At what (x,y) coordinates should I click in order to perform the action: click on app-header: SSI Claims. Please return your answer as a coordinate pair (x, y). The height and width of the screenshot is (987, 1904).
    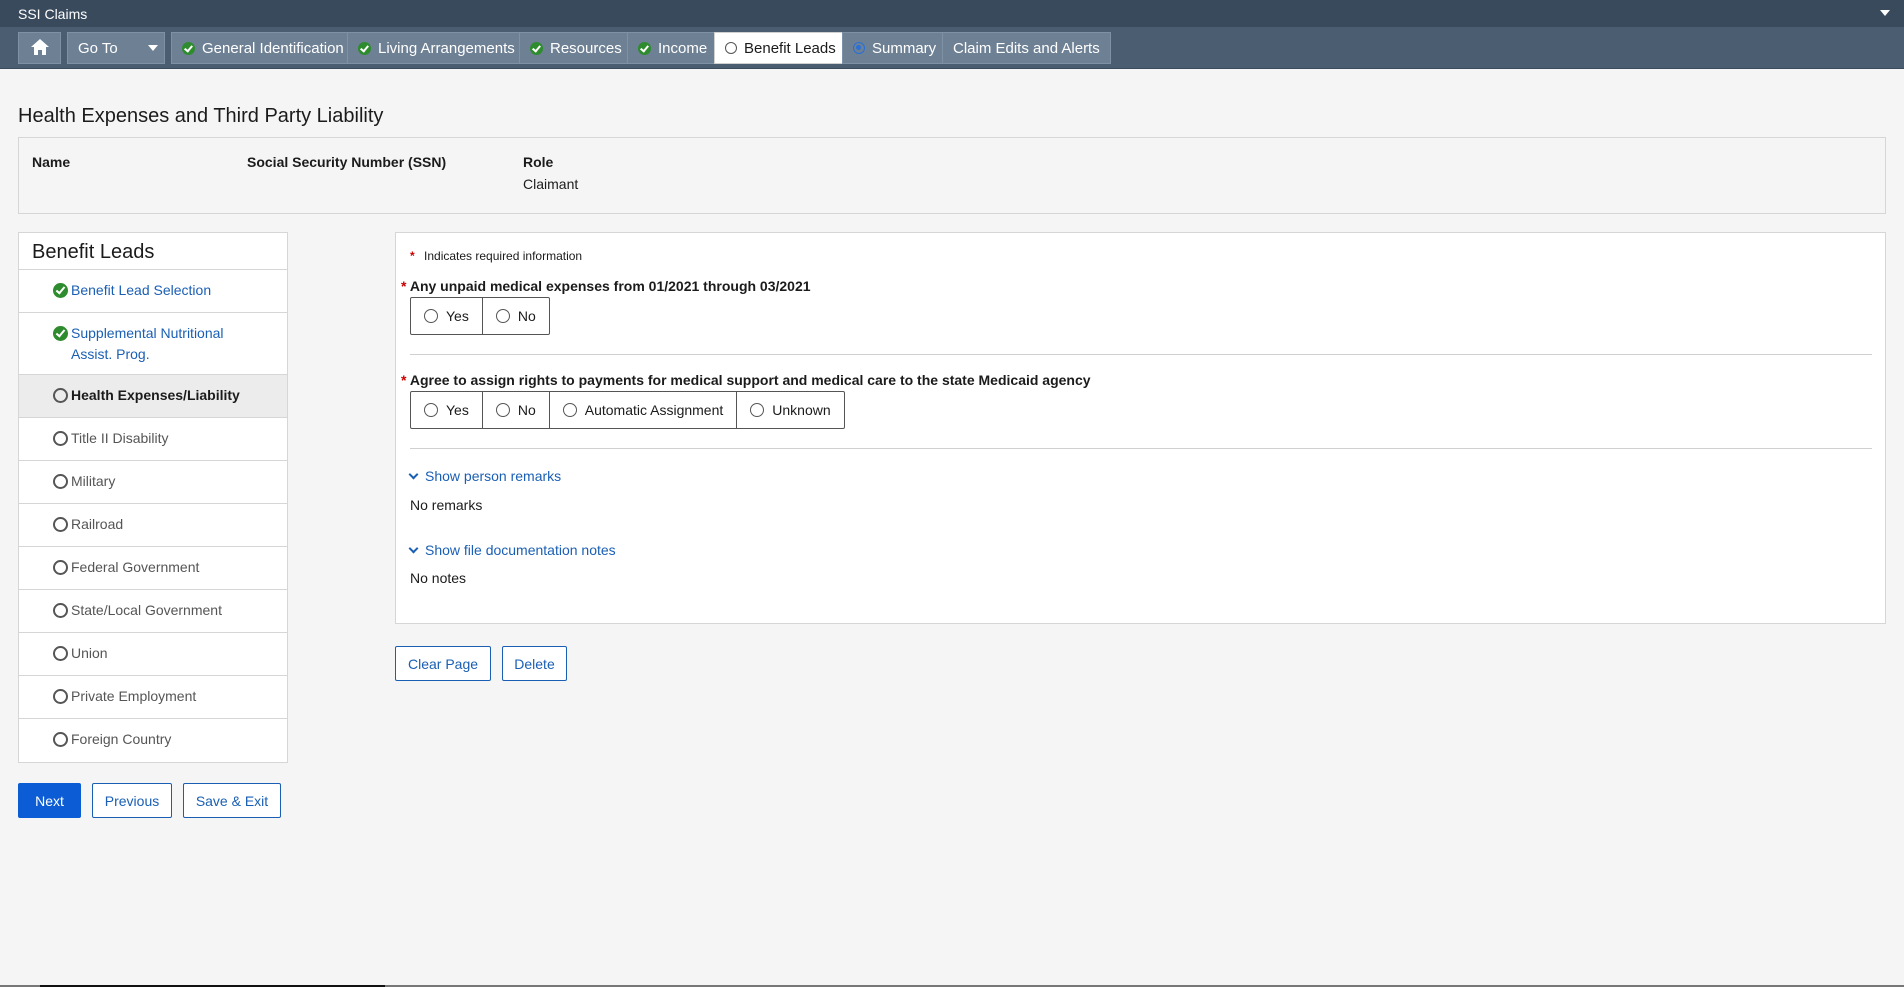
    Looking at the image, I should click on (952, 13).